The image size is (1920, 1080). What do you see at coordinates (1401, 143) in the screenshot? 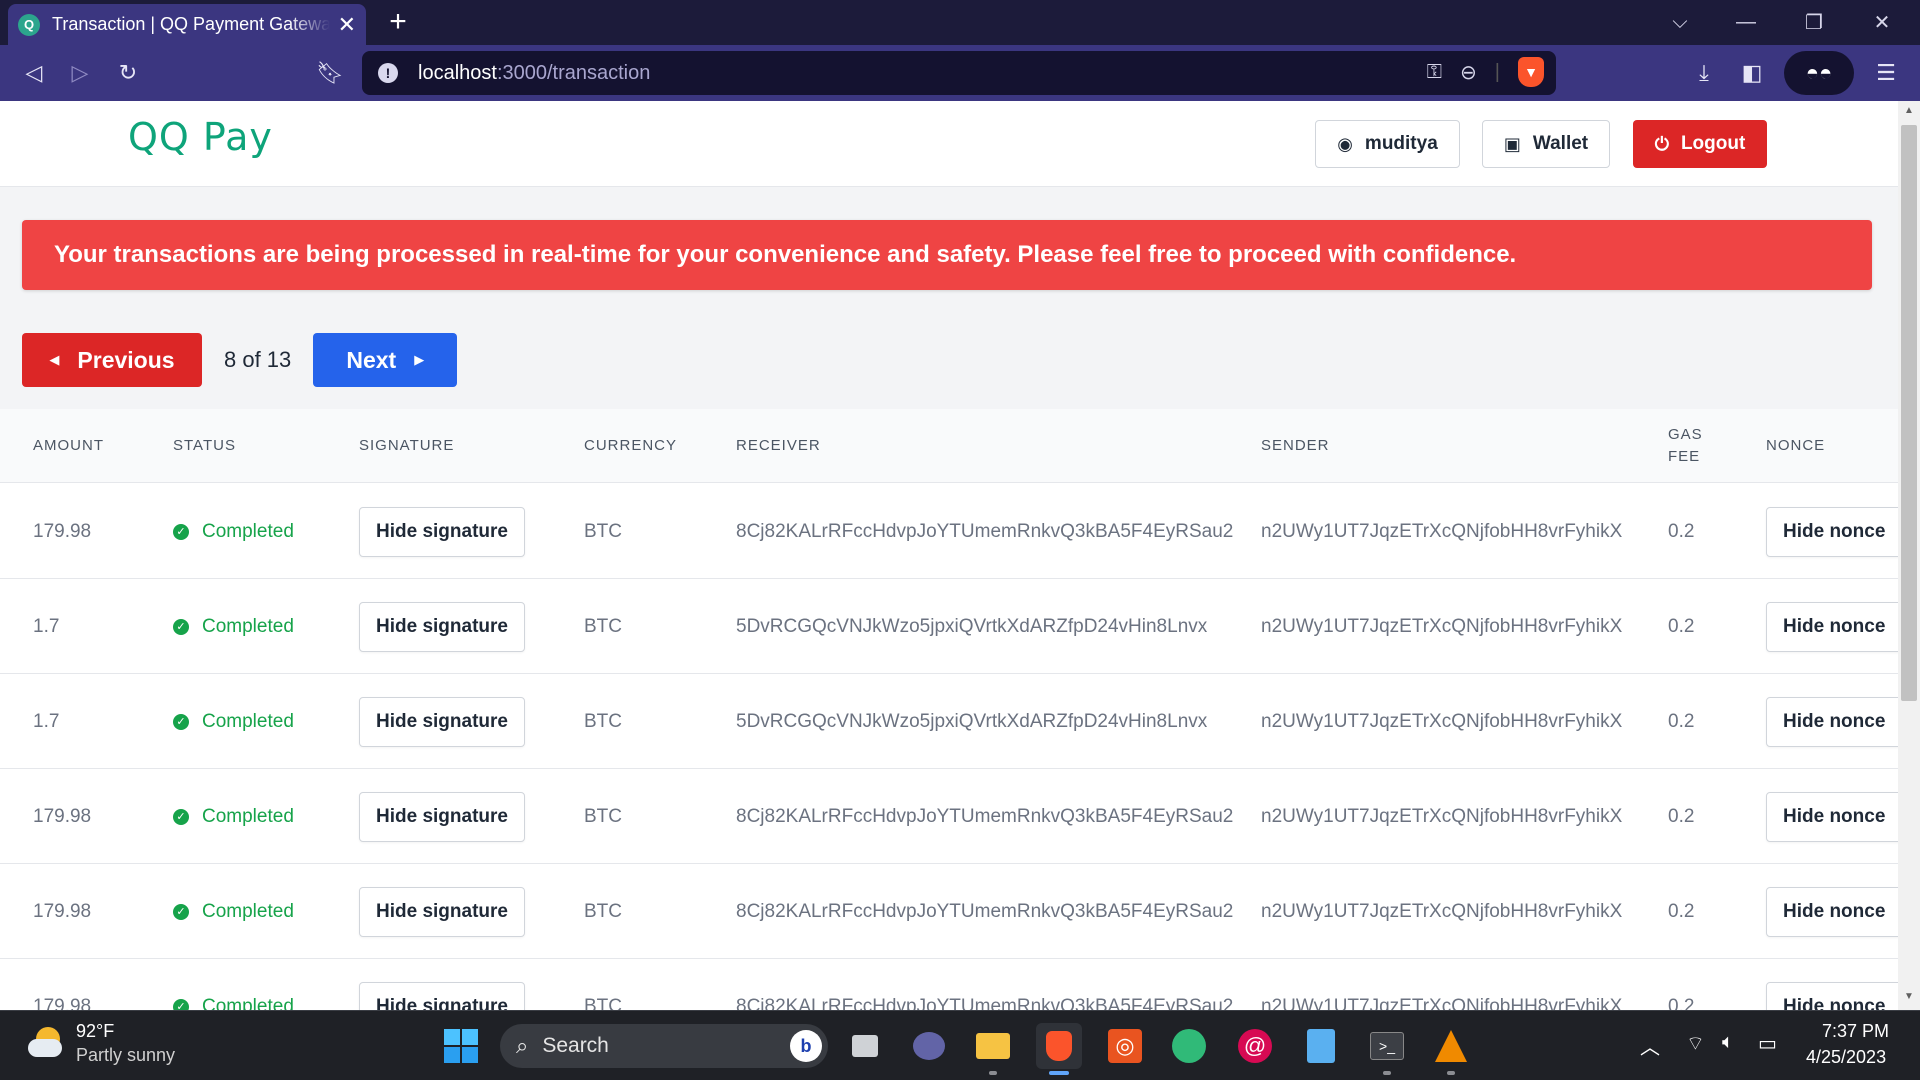
I see `user-label: muditya` at bounding box center [1401, 143].